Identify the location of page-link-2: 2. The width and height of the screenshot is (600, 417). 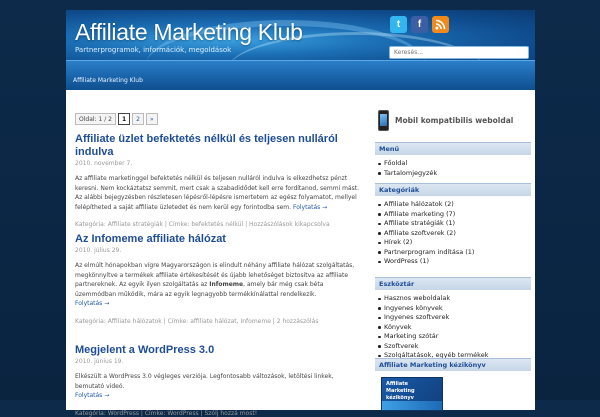
(138, 119).